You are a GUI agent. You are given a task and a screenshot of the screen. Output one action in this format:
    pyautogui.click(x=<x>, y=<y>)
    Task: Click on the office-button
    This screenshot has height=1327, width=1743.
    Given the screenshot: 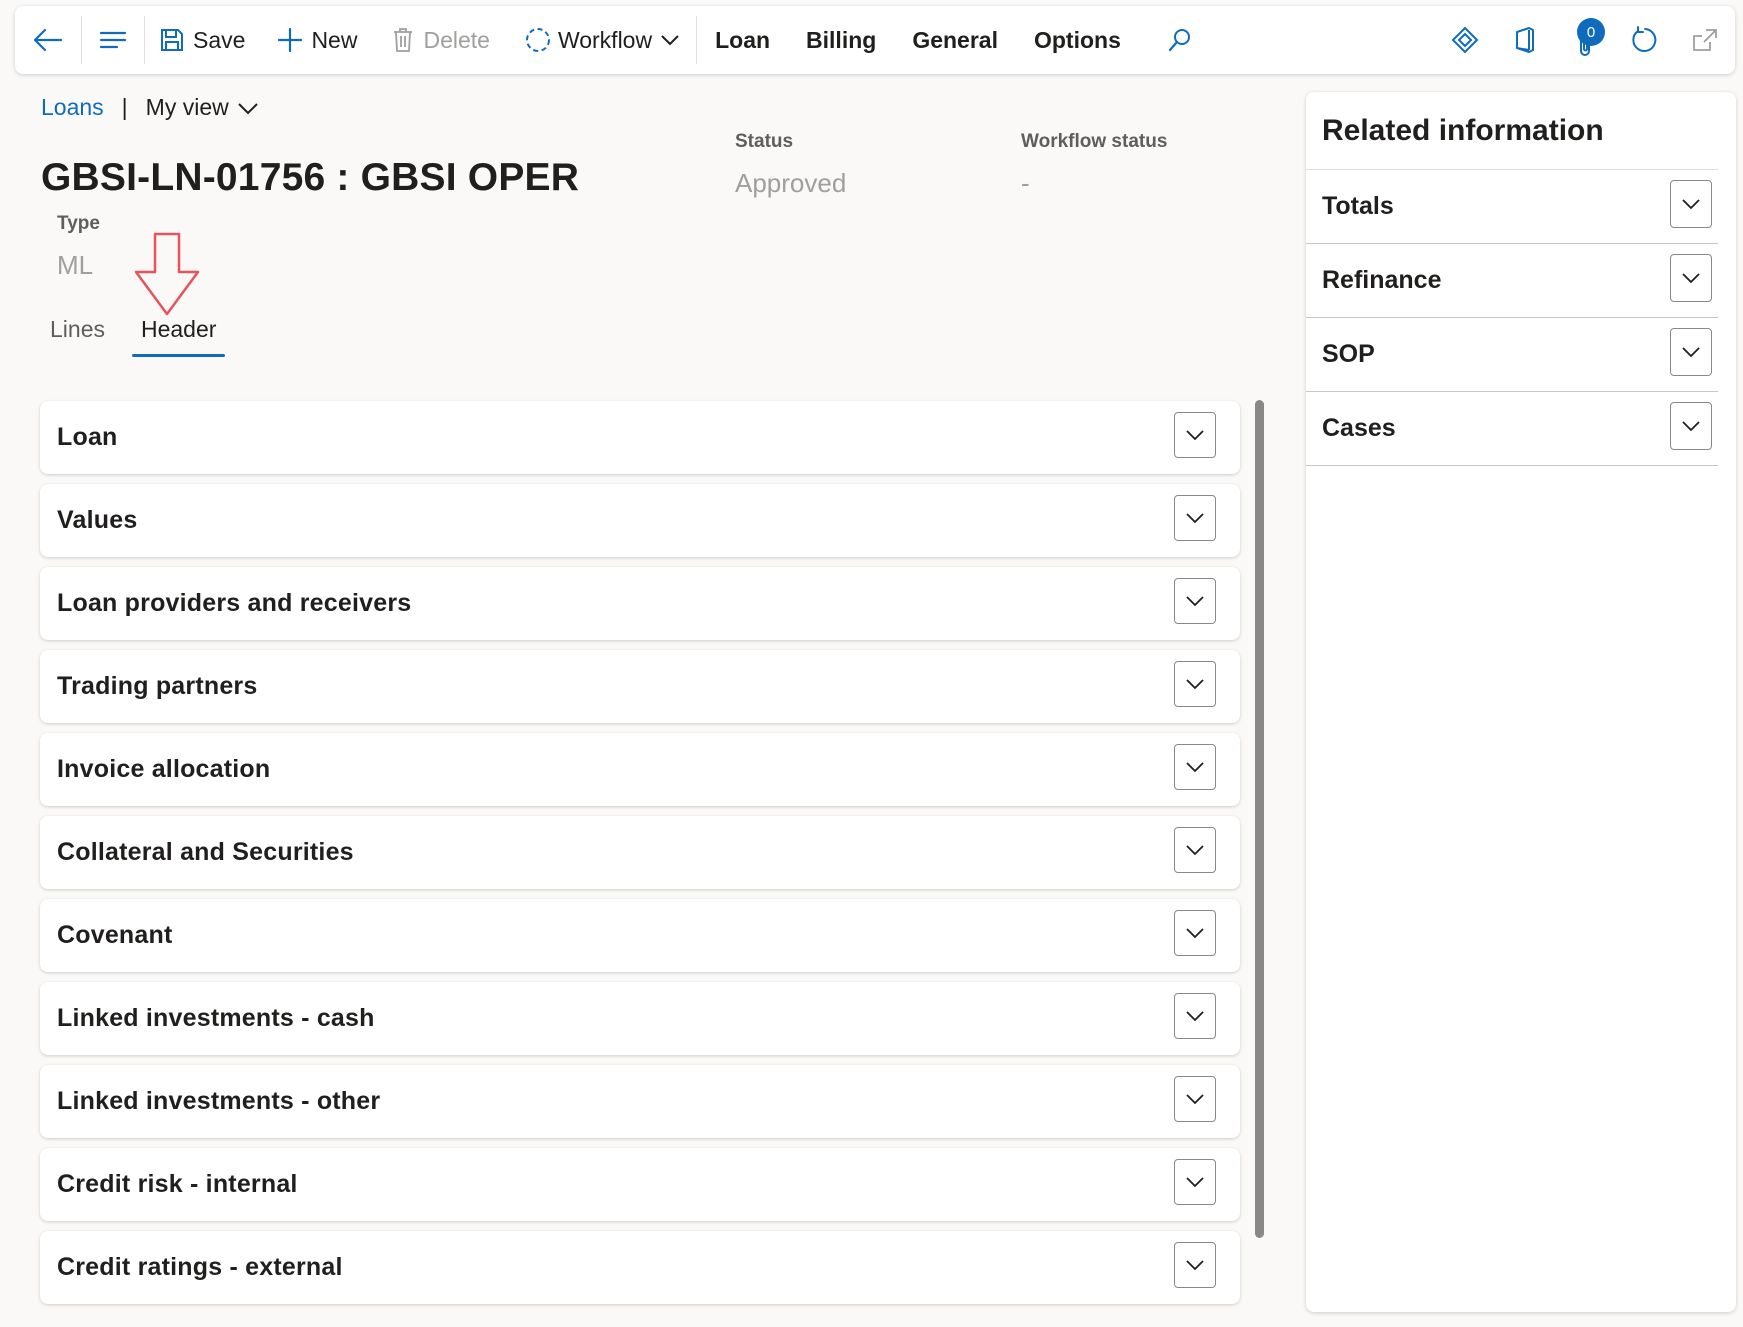 What is the action you would take?
    pyautogui.click(x=1525, y=40)
    